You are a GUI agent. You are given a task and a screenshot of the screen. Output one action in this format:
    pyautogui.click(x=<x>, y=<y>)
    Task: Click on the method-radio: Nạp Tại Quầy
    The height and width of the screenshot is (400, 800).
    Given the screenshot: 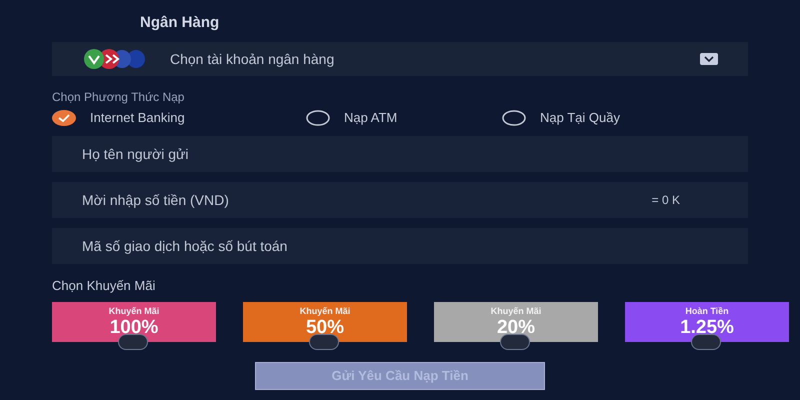 What is the action you would take?
    pyautogui.click(x=602, y=118)
    